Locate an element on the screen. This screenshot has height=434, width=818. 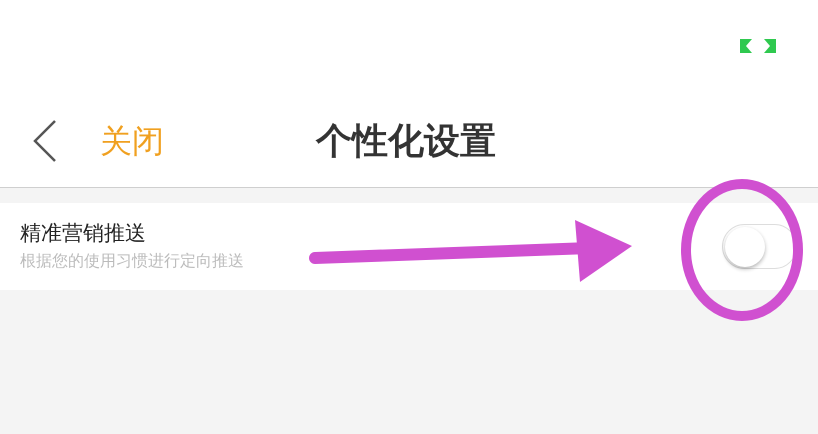
close-button: 关闭 is located at coordinates (132, 141).